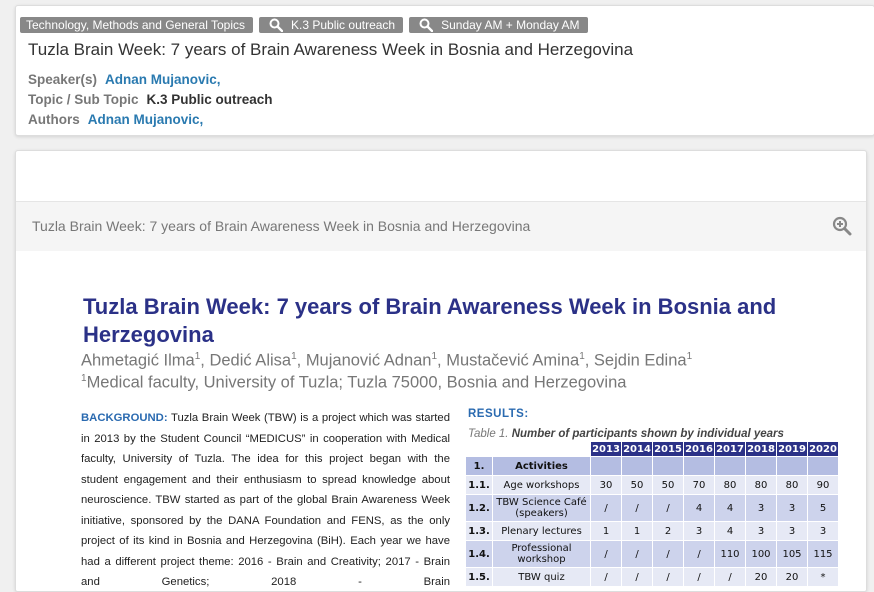 This screenshot has width=874, height=592. What do you see at coordinates (606, 485) in the screenshot?
I see `value-cell: 30` at bounding box center [606, 485].